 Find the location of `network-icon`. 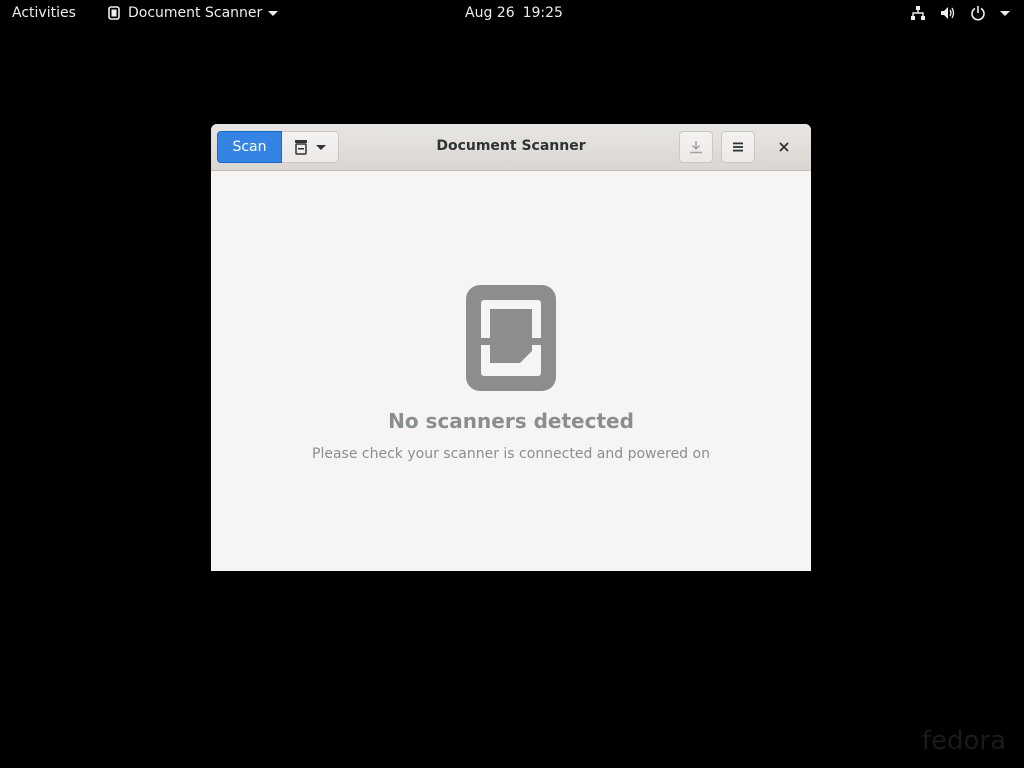

network-icon is located at coordinates (918, 13).